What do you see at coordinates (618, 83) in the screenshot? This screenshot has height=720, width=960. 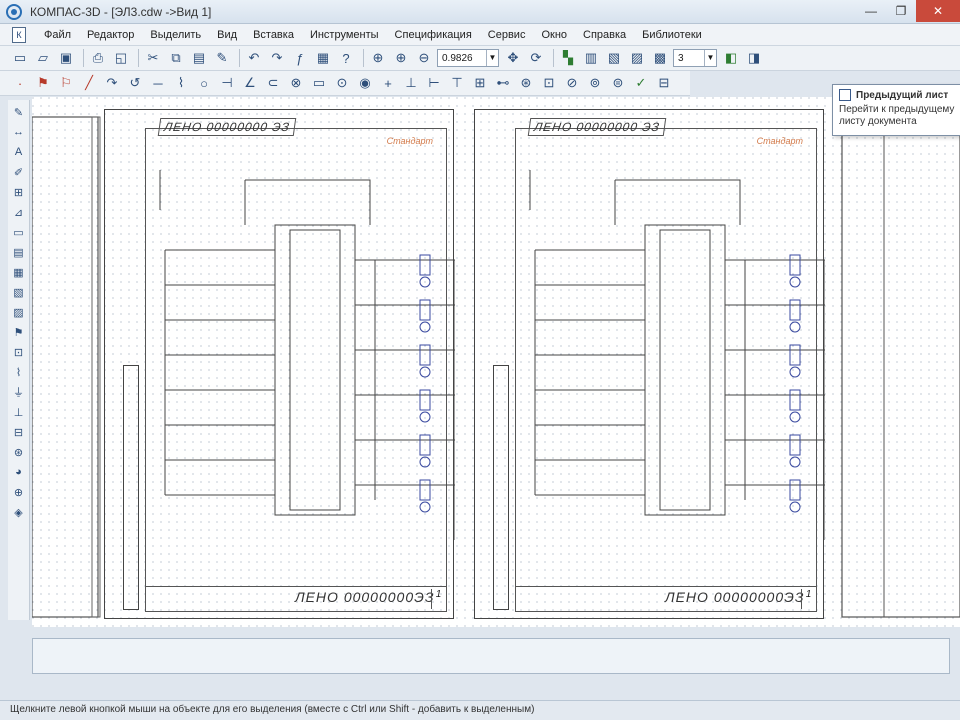 I see `insert-view-icon: ⊜` at bounding box center [618, 83].